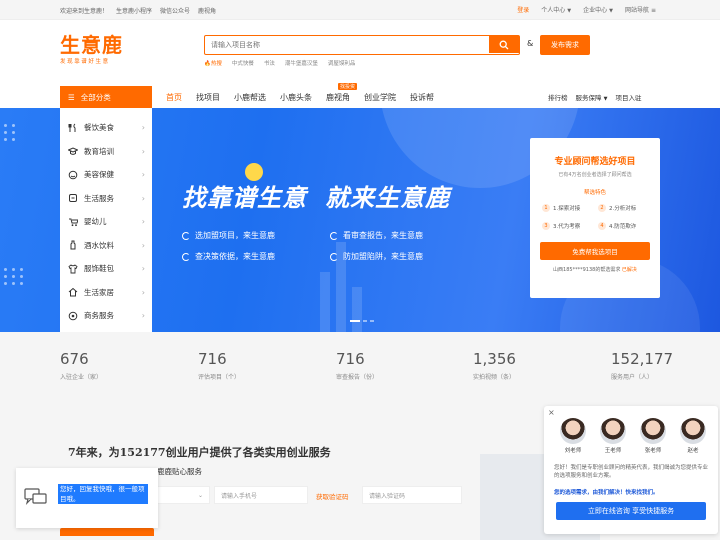 This screenshot has width=720, height=540. What do you see at coordinates (565, 45) in the screenshot?
I see `publish-demand-button: 发布需求` at bounding box center [565, 45].